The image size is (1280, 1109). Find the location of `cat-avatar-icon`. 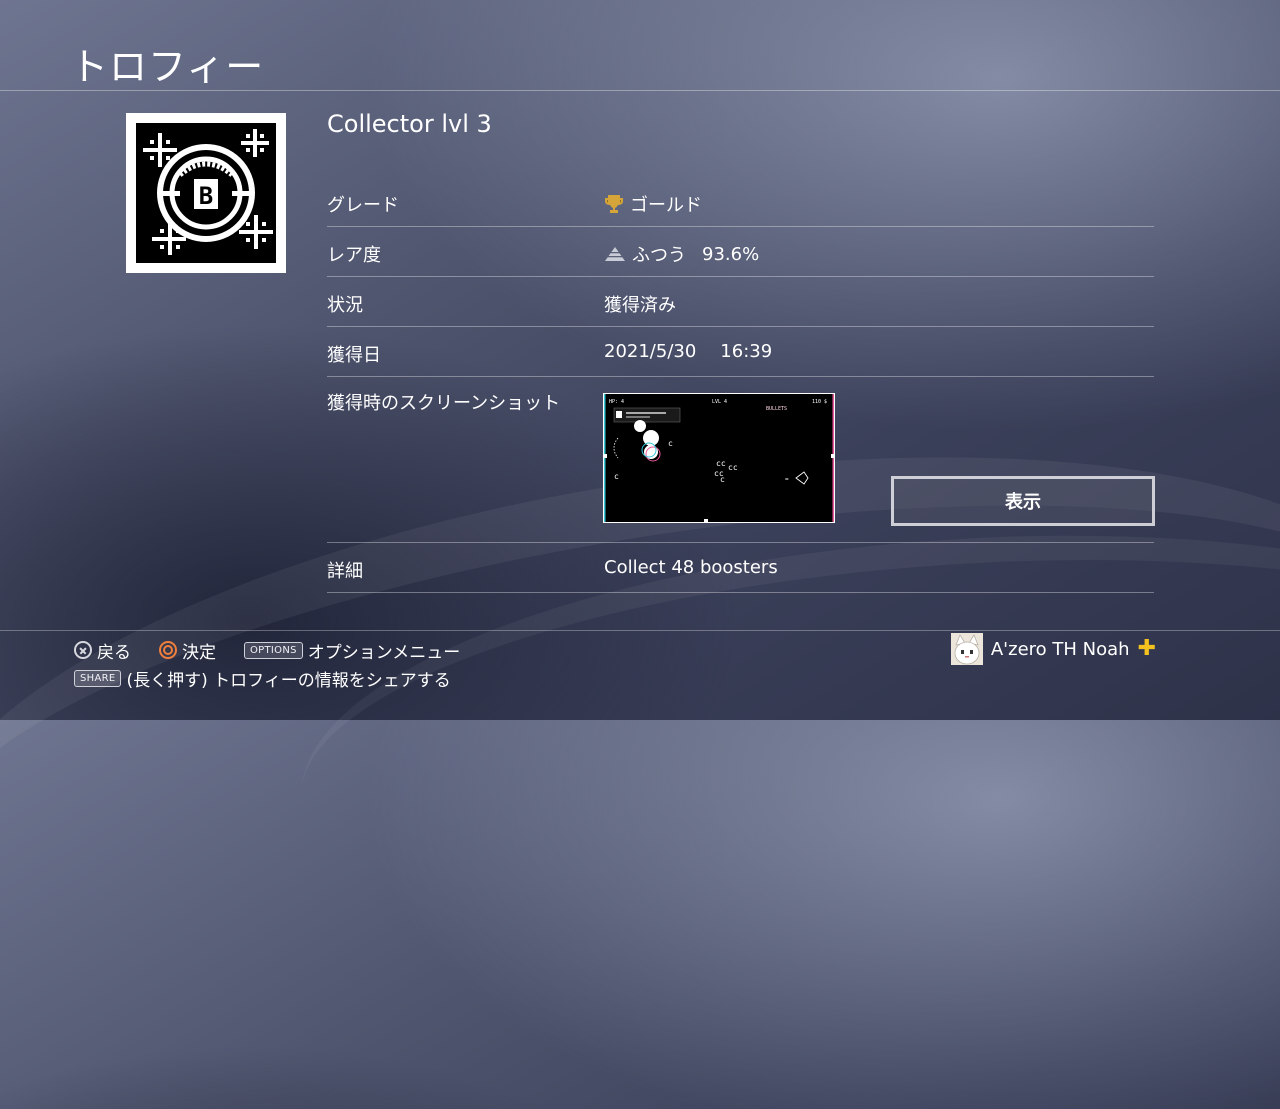

cat-avatar-icon is located at coordinates (966, 649).